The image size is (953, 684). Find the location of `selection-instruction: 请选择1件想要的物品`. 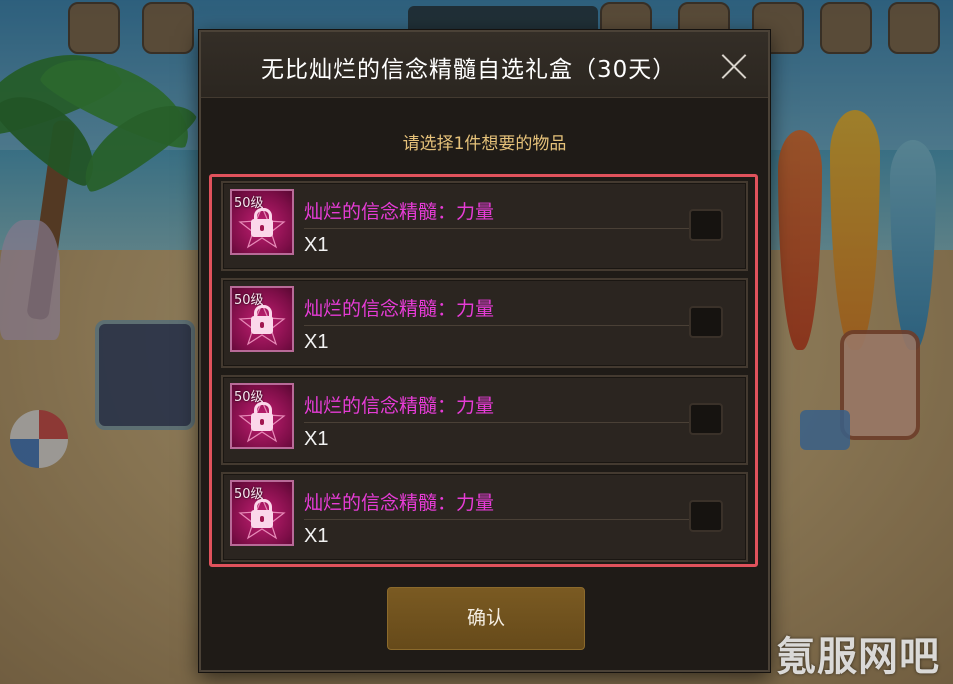

selection-instruction: 请选择1件想要的物品 is located at coordinates (484, 144).